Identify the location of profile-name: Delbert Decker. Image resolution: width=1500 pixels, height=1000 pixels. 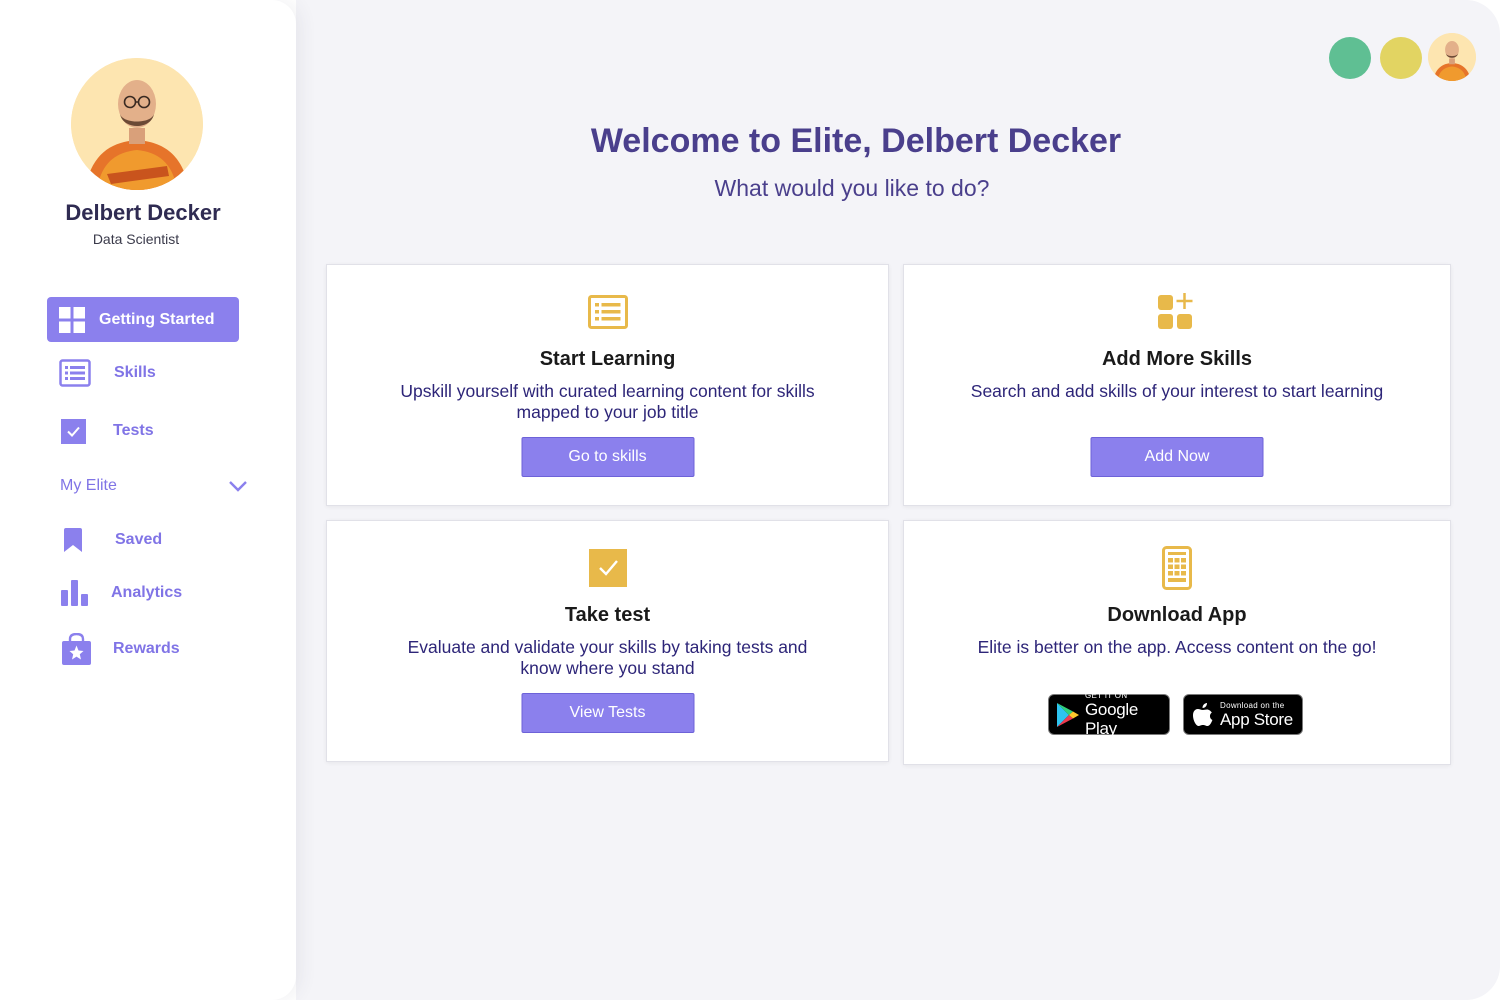
(143, 212).